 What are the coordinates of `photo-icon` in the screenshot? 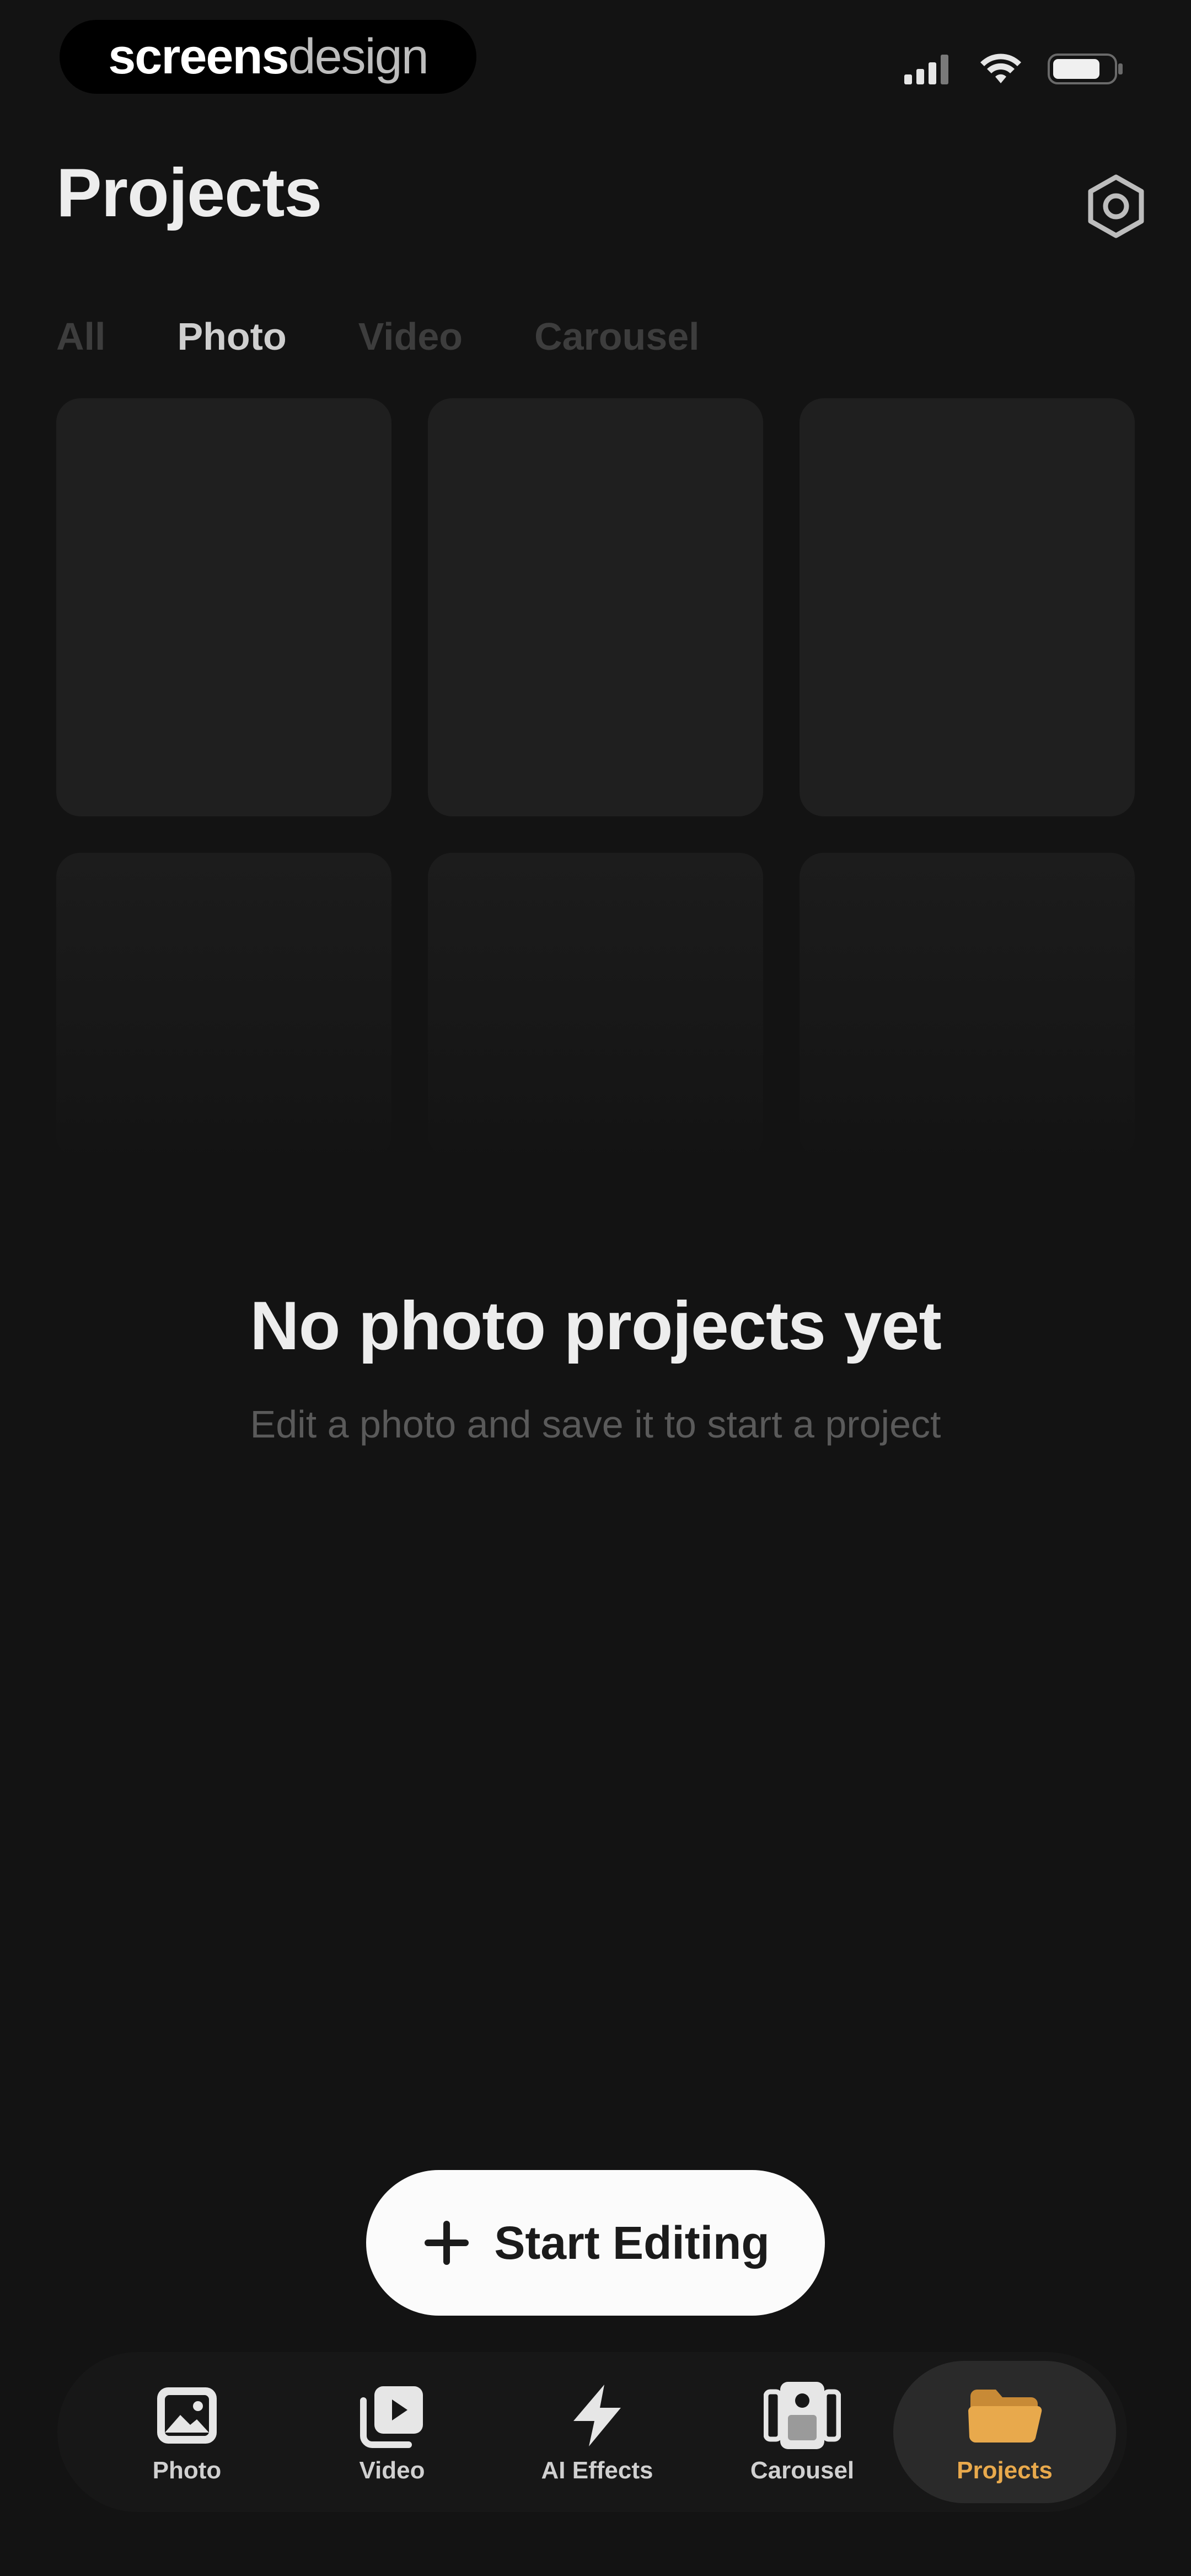 It's located at (187, 2415).